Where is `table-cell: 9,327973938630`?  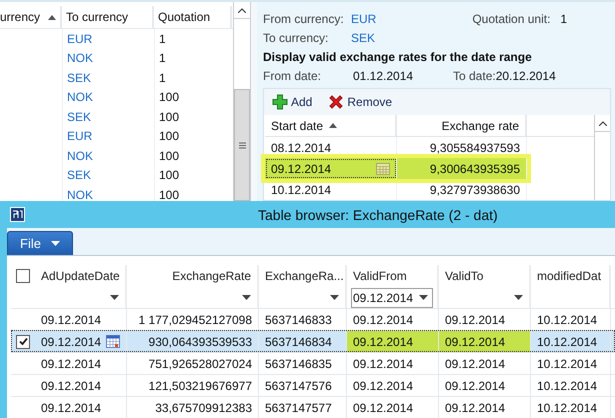
table-cell: 9,327973938630 is located at coordinates (462, 189).